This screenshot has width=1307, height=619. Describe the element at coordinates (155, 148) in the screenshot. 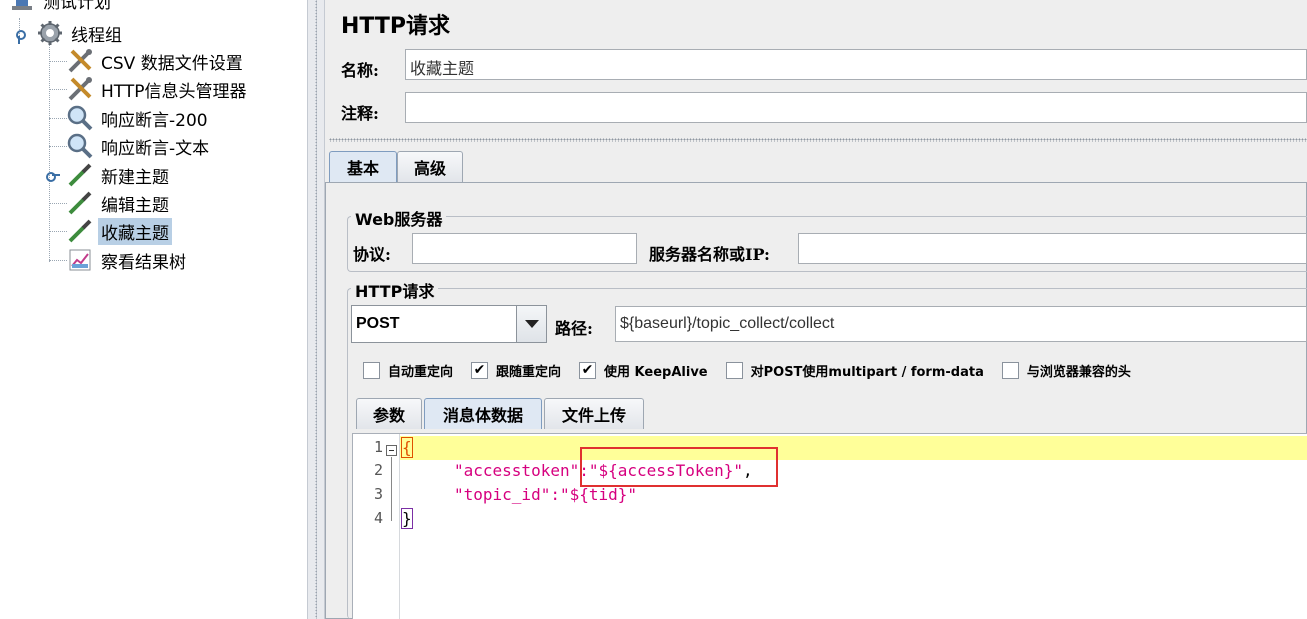

I see `tree-item-label: 响应断言-文本` at that location.